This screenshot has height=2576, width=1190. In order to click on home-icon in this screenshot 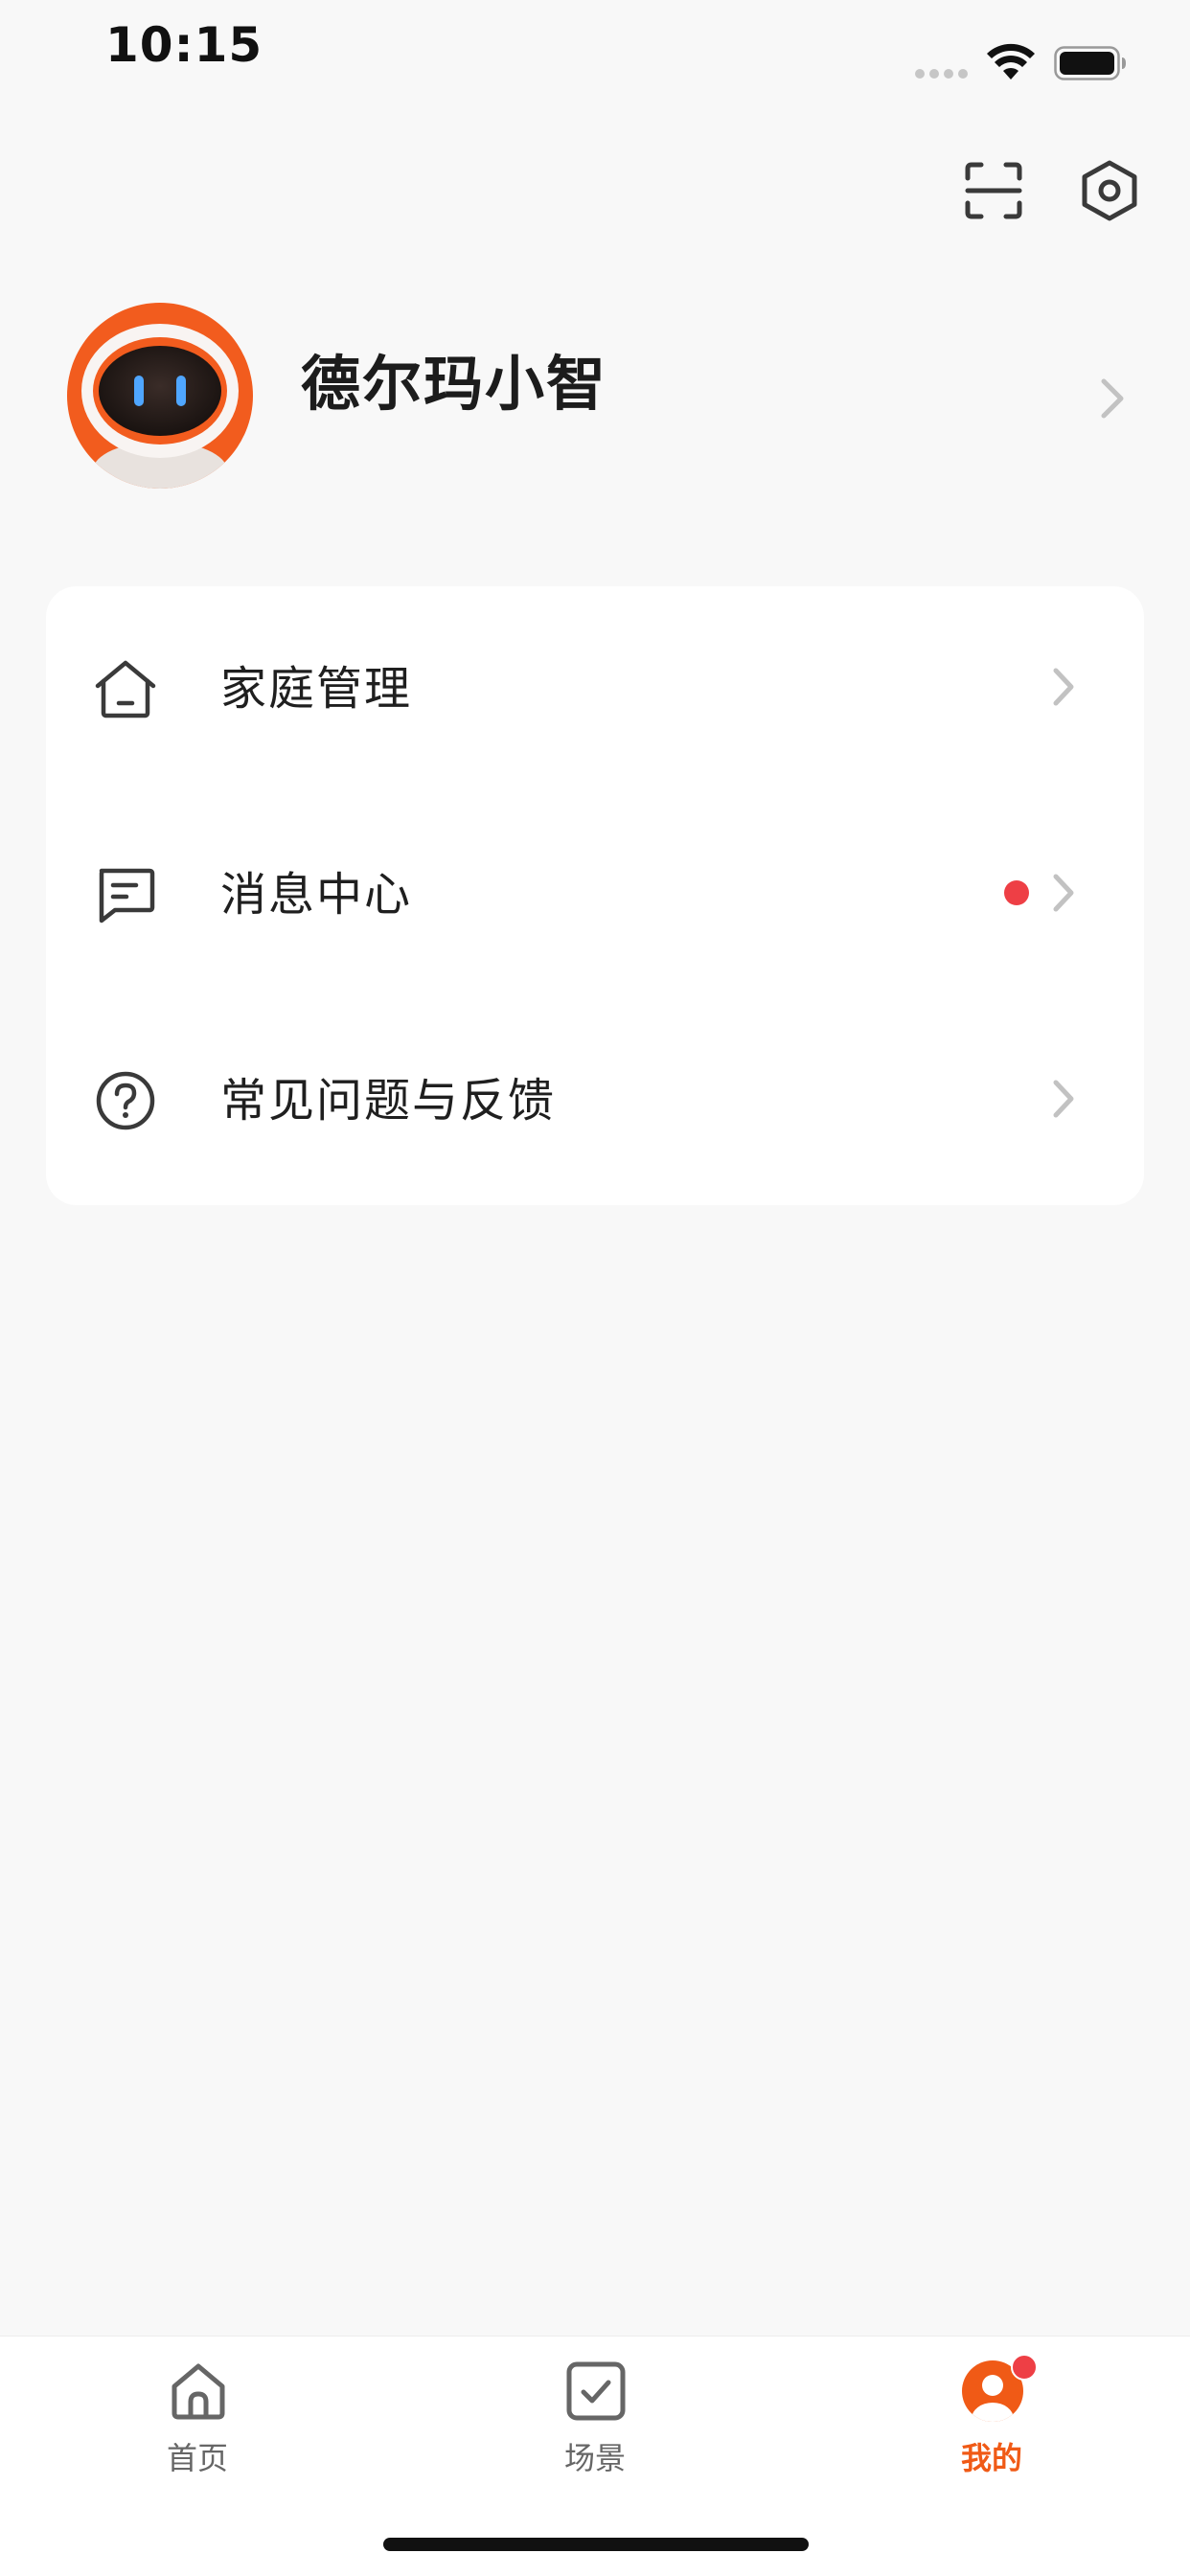, I will do `click(199, 2391)`.